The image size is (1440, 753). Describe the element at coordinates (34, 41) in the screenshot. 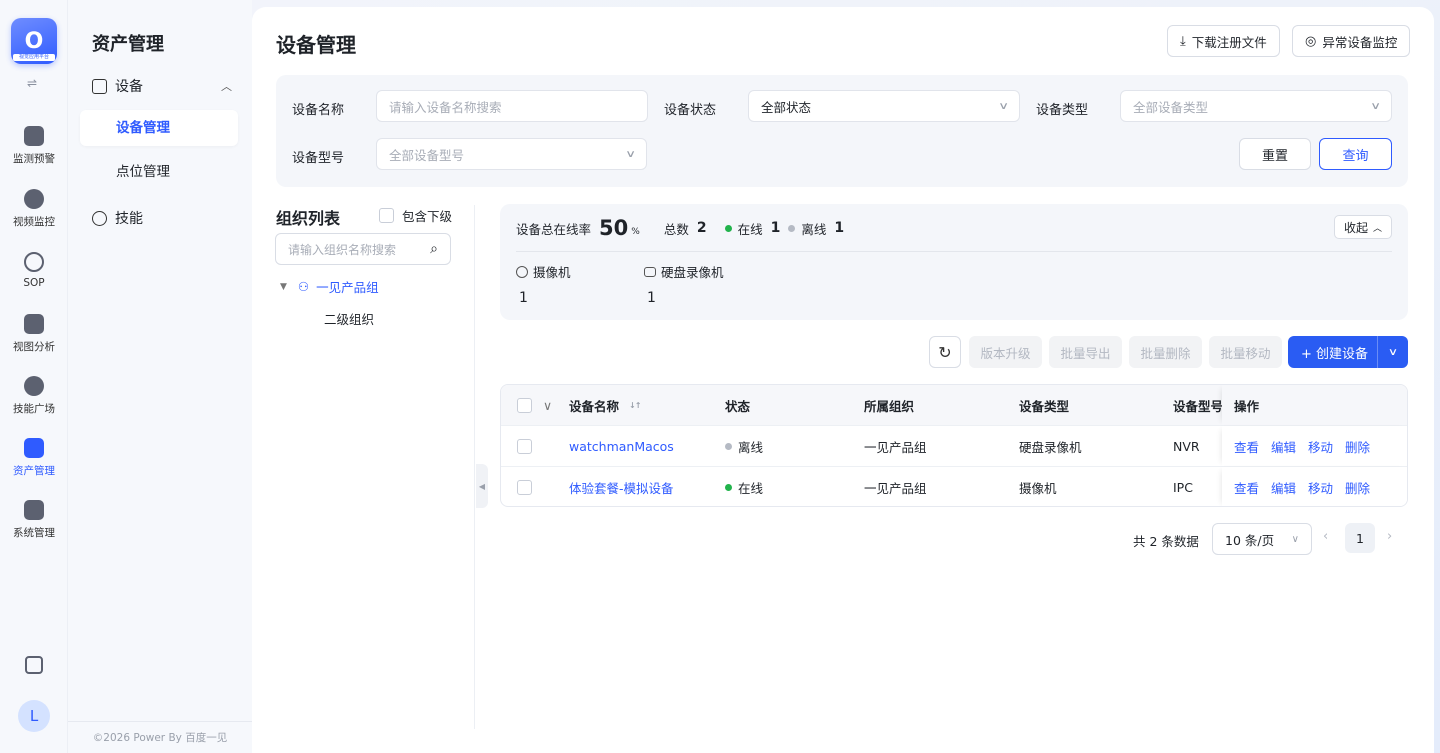

I see `app-logo: O 视觉应用平台` at that location.